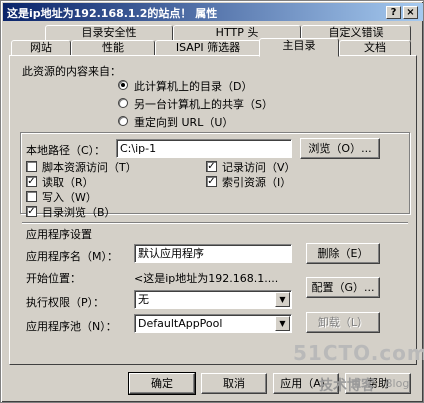 This screenshot has height=403, width=424. I want to click on close-icon: ×, so click(410, 12).